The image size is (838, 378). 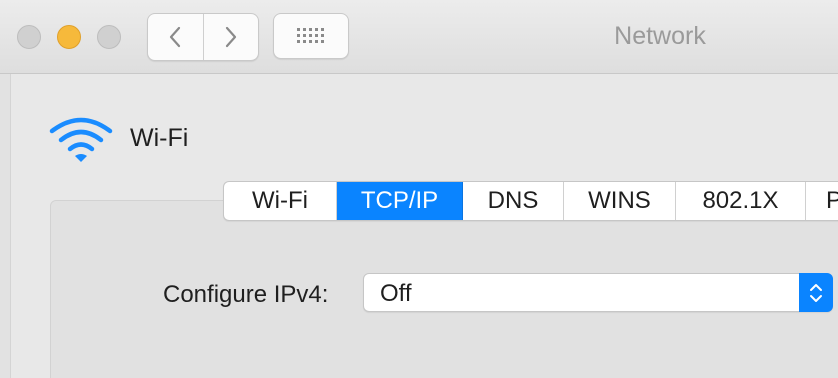 I want to click on chevron-left-icon, so click(x=175, y=37).